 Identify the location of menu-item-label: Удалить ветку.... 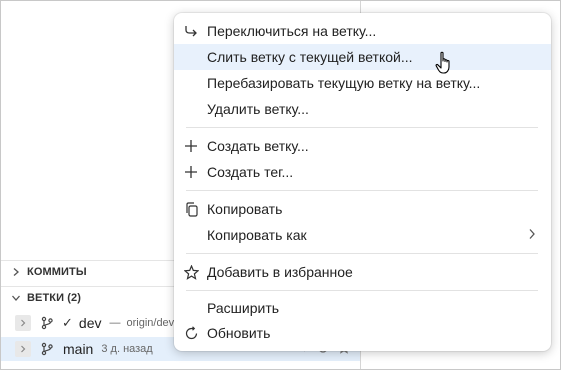
(258, 109).